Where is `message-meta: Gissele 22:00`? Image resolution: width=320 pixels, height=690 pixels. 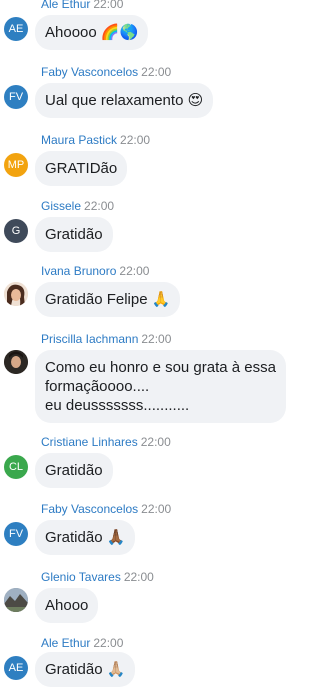
message-meta: Gissele 22:00 is located at coordinates (77, 206).